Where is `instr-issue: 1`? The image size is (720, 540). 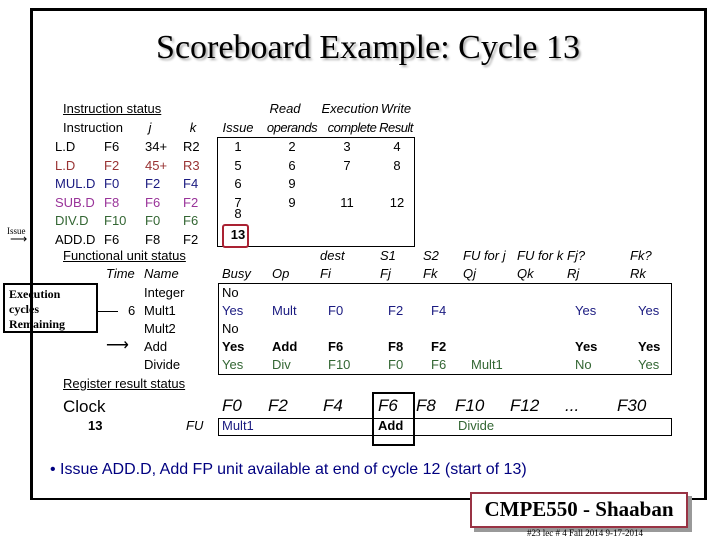
instr-issue: 1 is located at coordinates (238, 146).